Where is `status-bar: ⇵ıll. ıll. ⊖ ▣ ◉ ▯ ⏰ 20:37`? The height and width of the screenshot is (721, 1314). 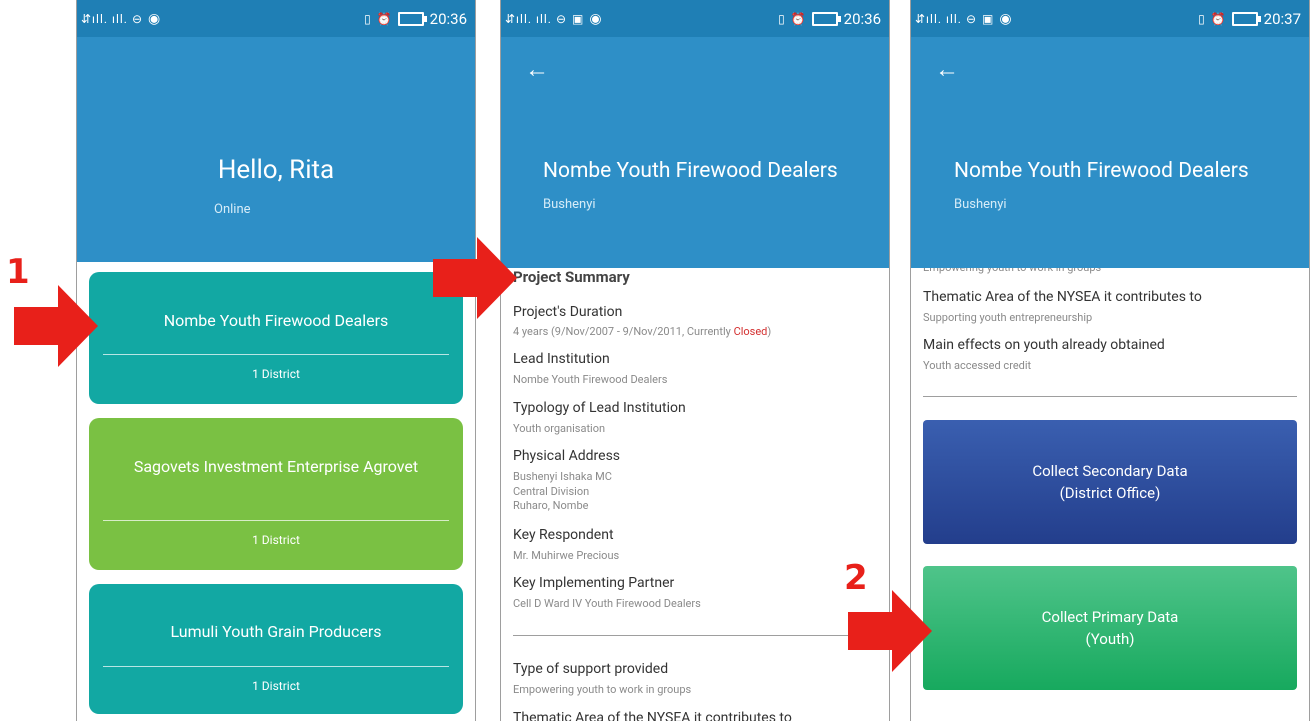 status-bar: ⇵ıll. ıll. ⊖ ▣ ◉ ▯ ⏰ 20:37 is located at coordinates (1110, 18).